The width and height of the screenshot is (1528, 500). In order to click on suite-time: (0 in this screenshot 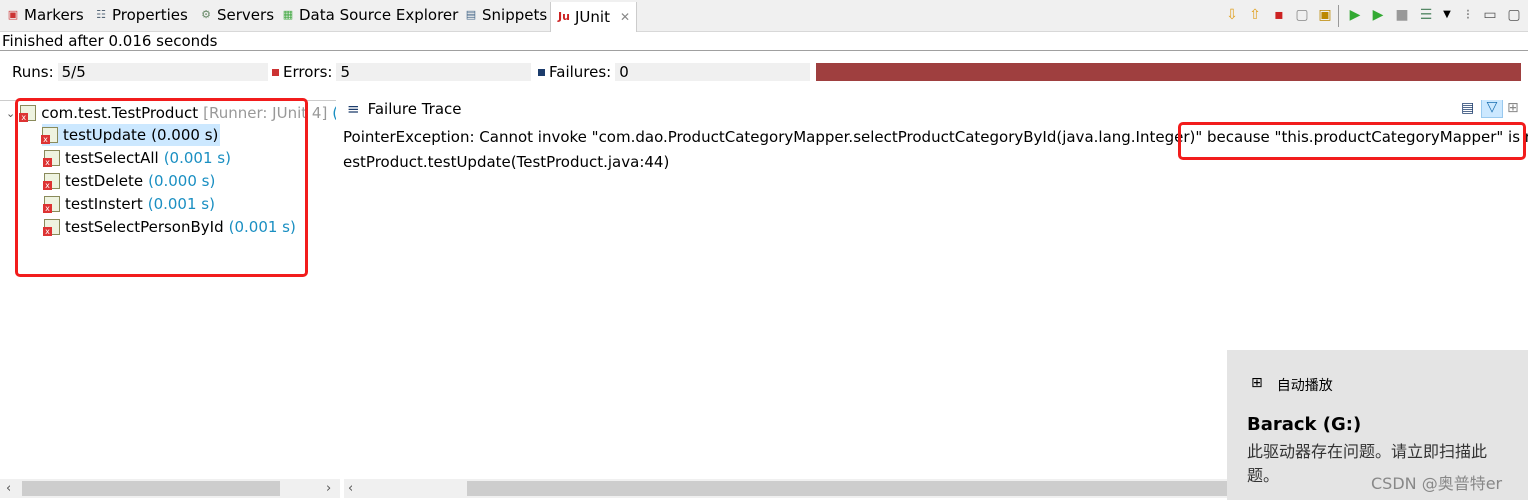, I will do `click(334, 113)`.